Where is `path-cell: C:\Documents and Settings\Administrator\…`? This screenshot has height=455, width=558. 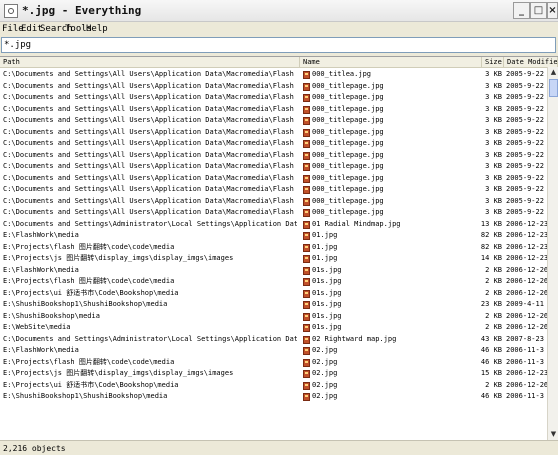
path-cell: C:\Documents and Settings\Administrator\… is located at coordinates (150, 223).